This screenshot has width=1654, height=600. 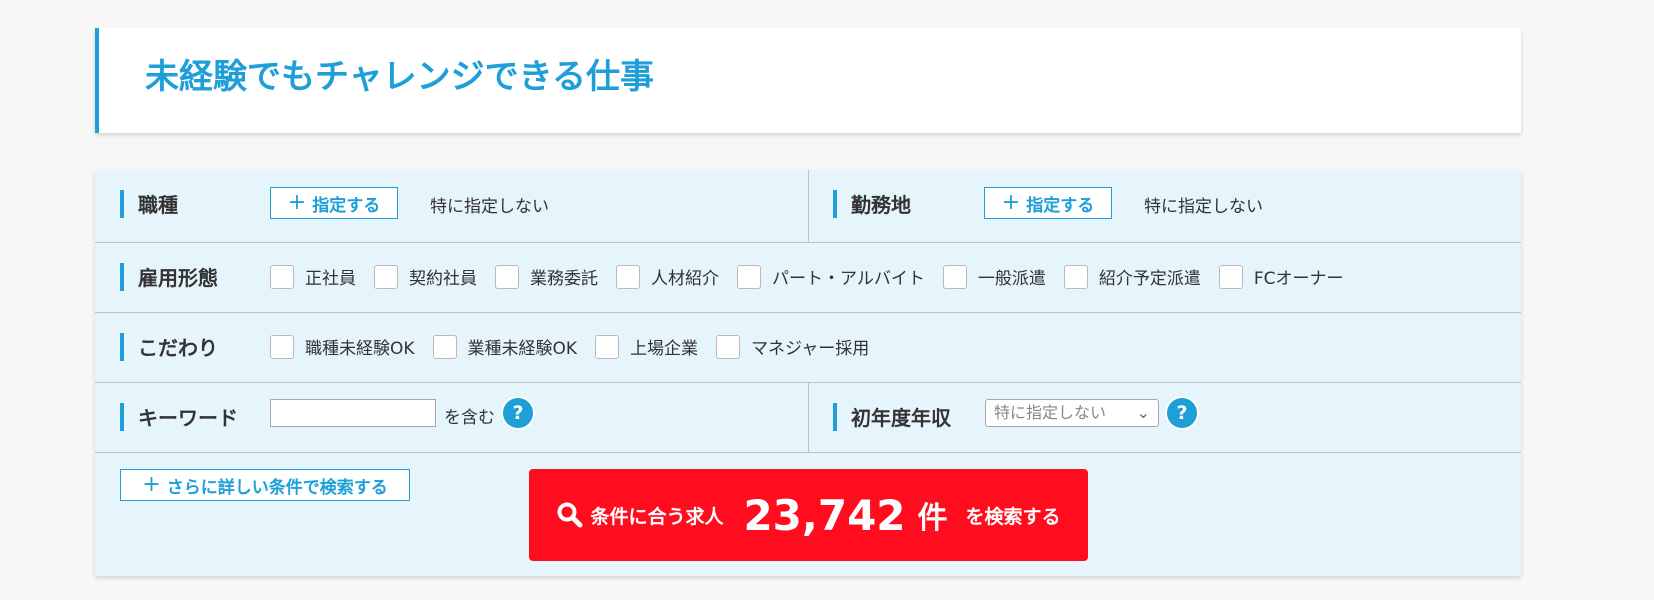 I want to click on chevron-down-icon: ⌄, so click(x=1143, y=412).